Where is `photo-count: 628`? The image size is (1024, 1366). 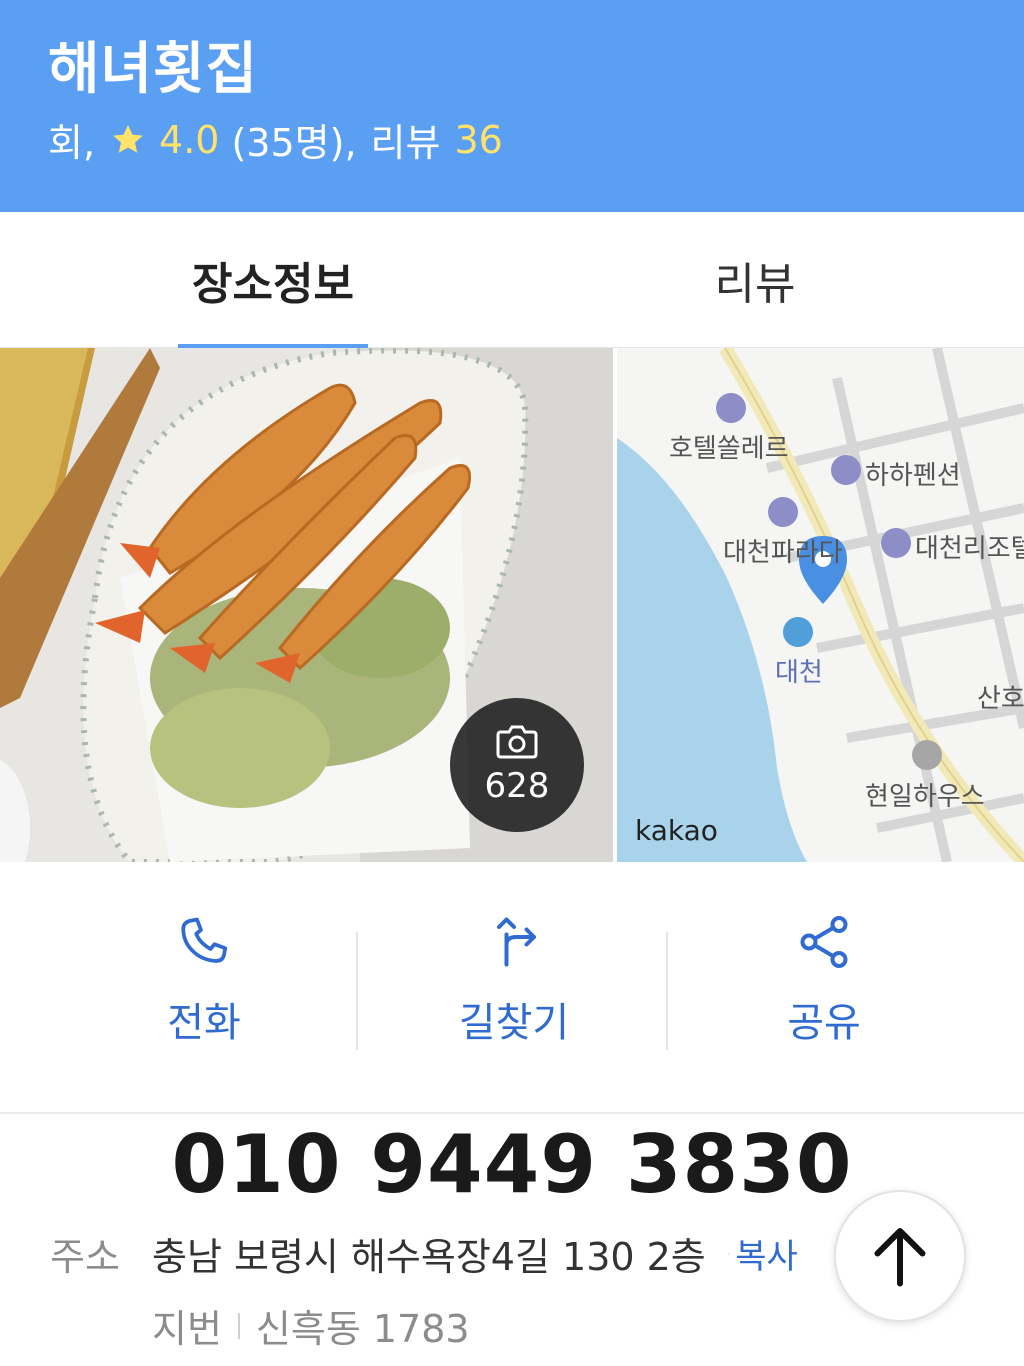 photo-count: 628 is located at coordinates (517, 786).